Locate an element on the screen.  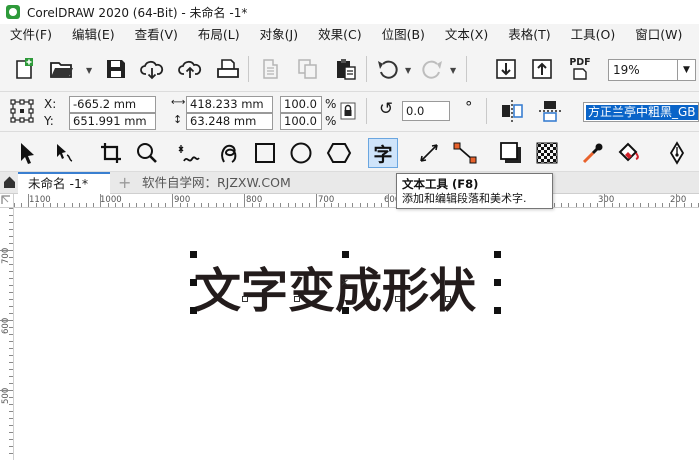
scale-x-percent: % is located at coordinates (331, 104).